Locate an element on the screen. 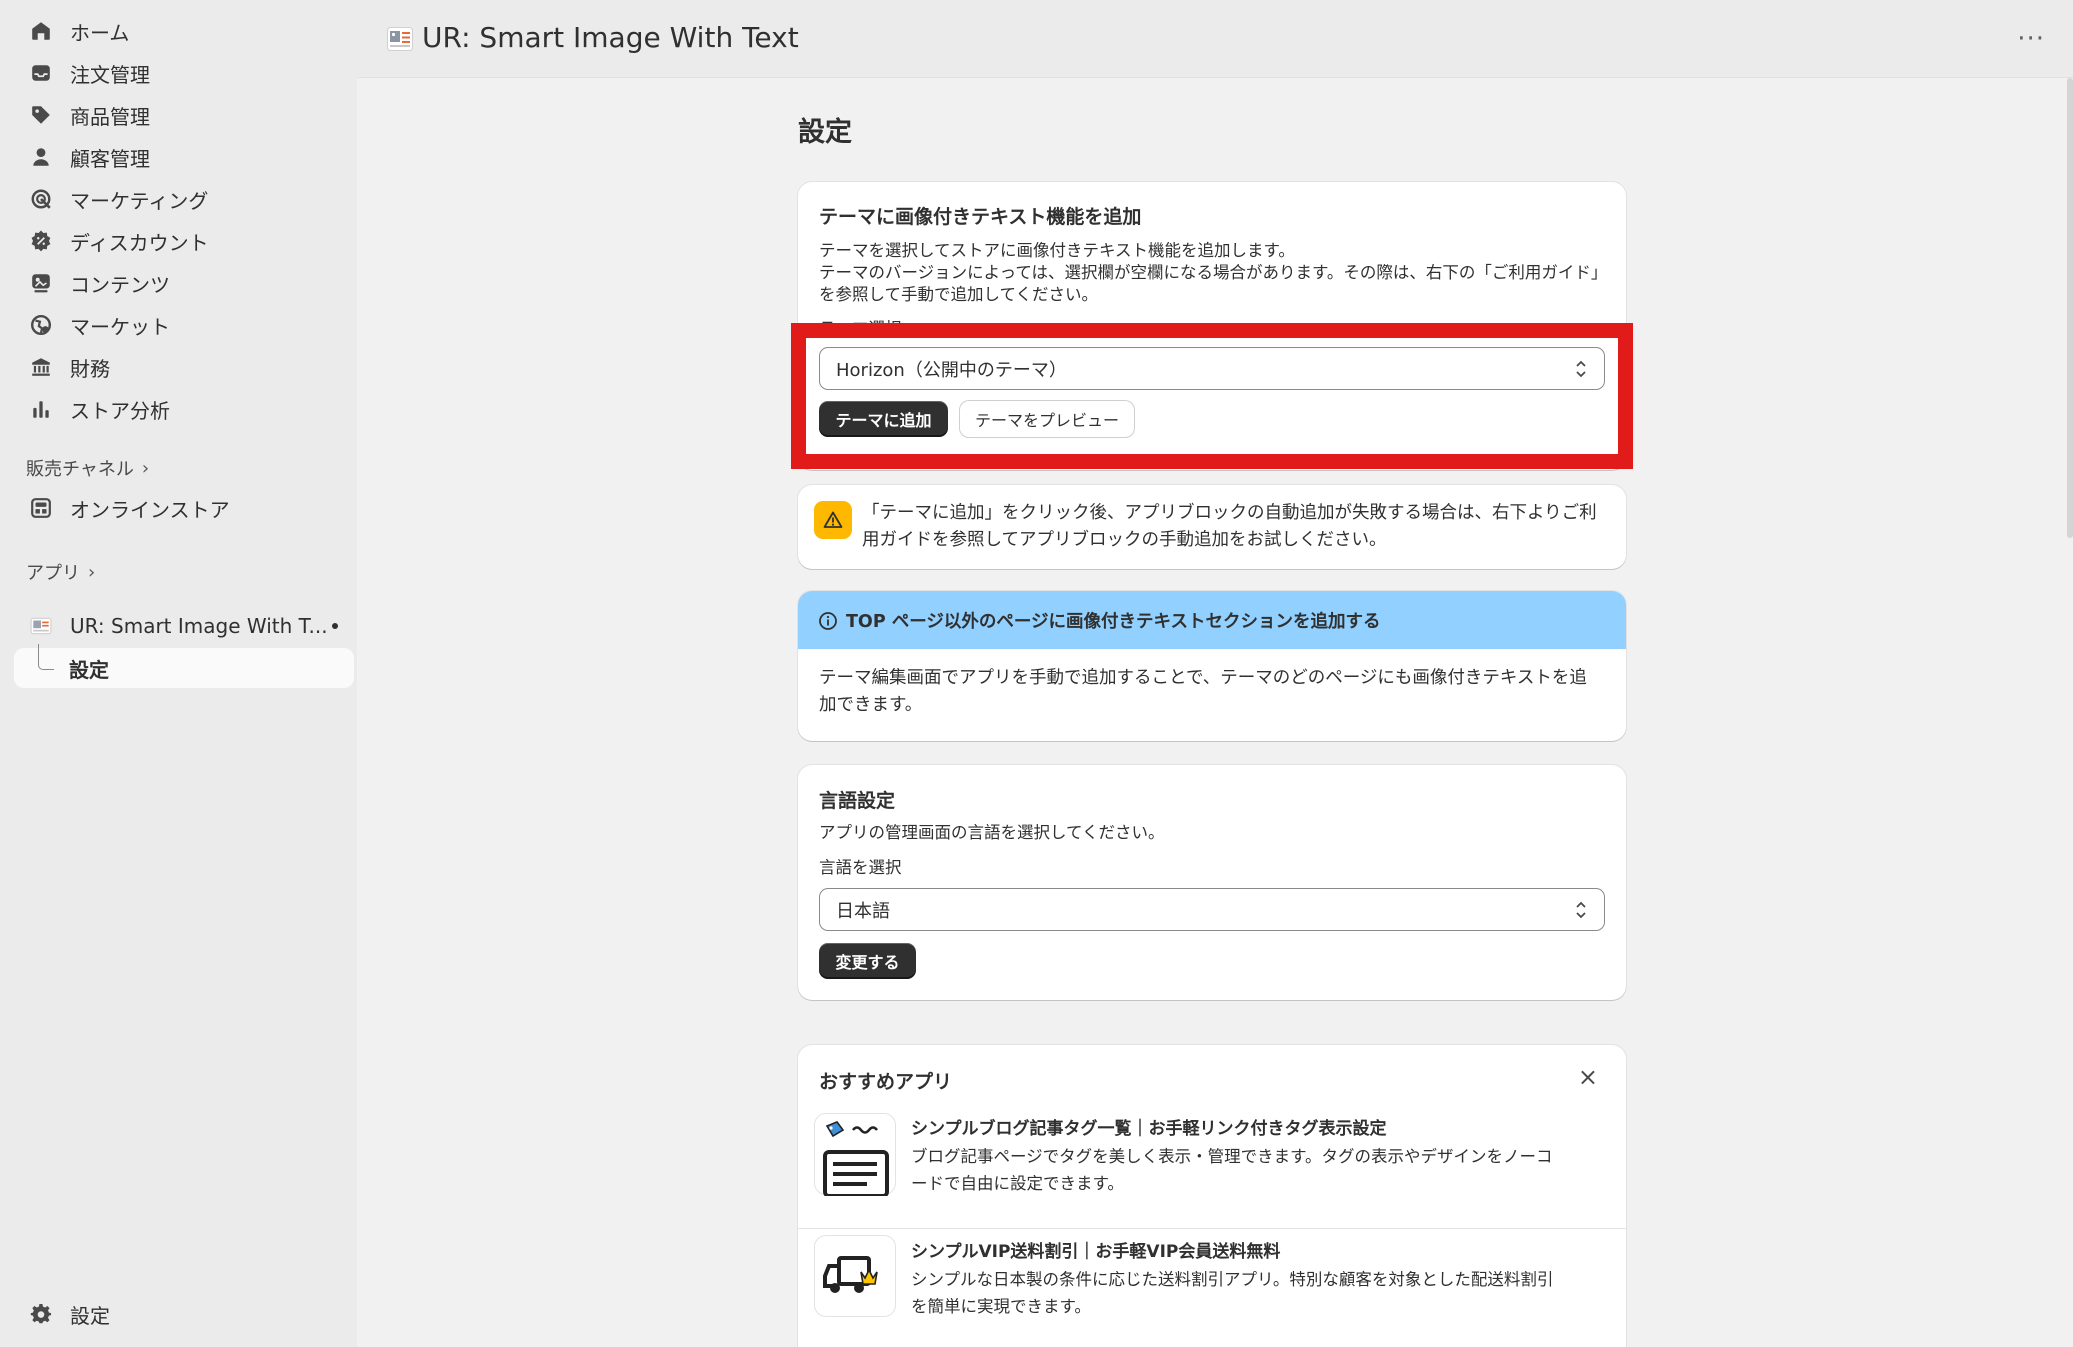 The image size is (2073, 1347). sales-channels-header: 販売チャネル › is located at coordinates (87, 468).